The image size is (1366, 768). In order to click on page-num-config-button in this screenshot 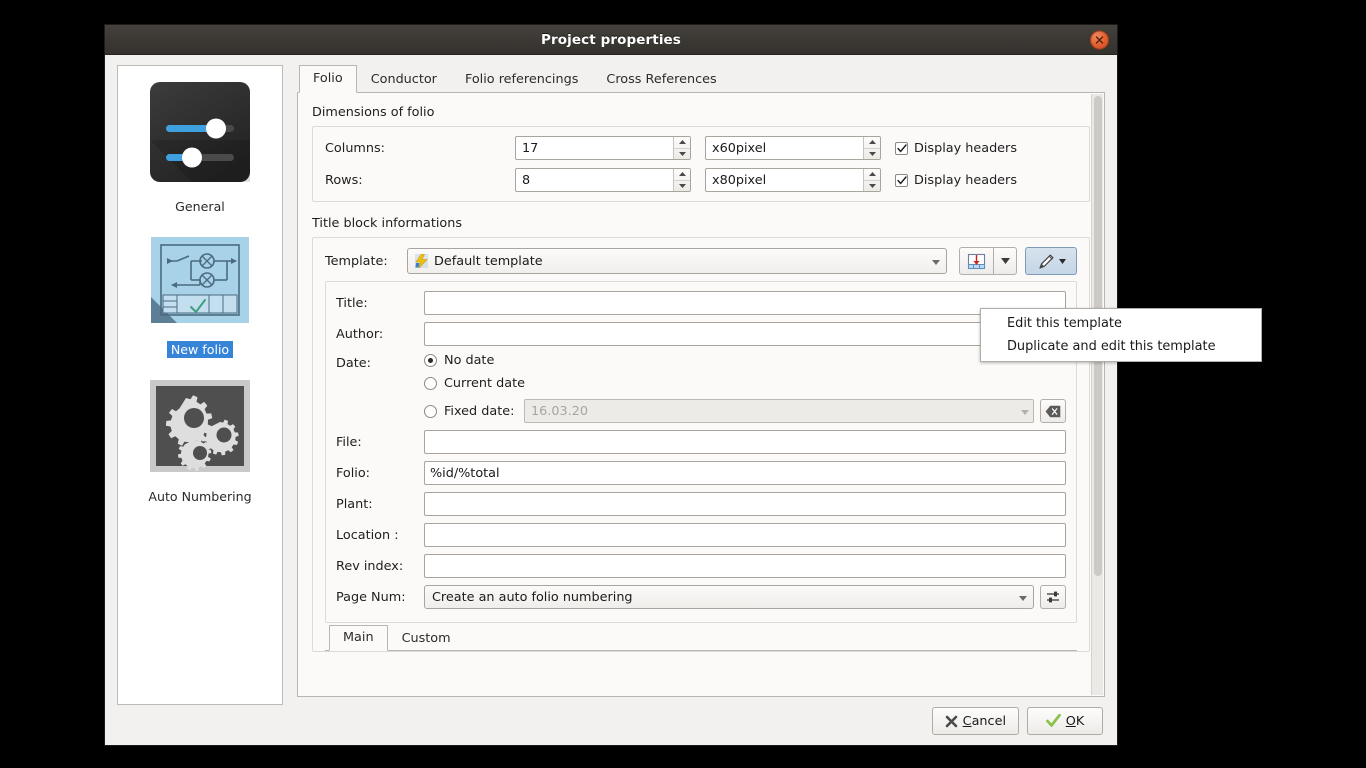, I will do `click(1053, 597)`.